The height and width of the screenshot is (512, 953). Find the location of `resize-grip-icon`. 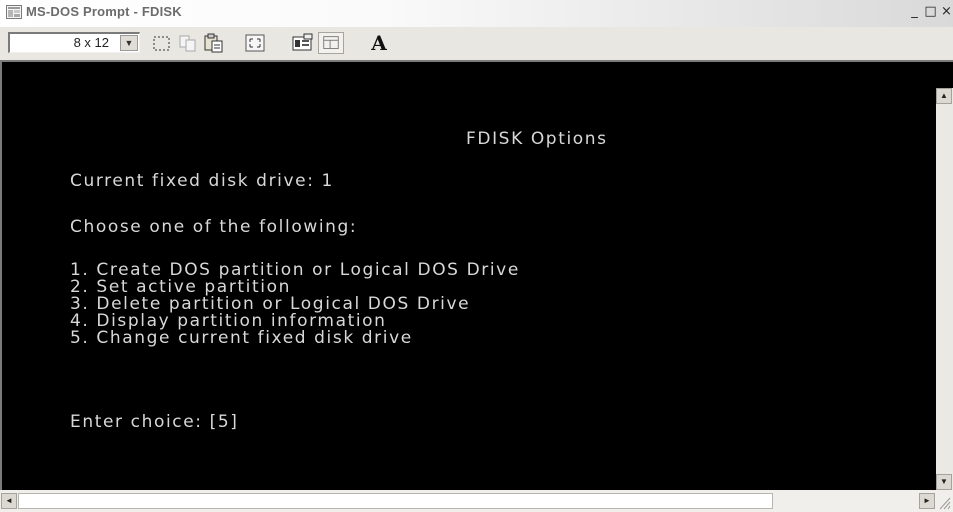

resize-grip-icon is located at coordinates (944, 502).